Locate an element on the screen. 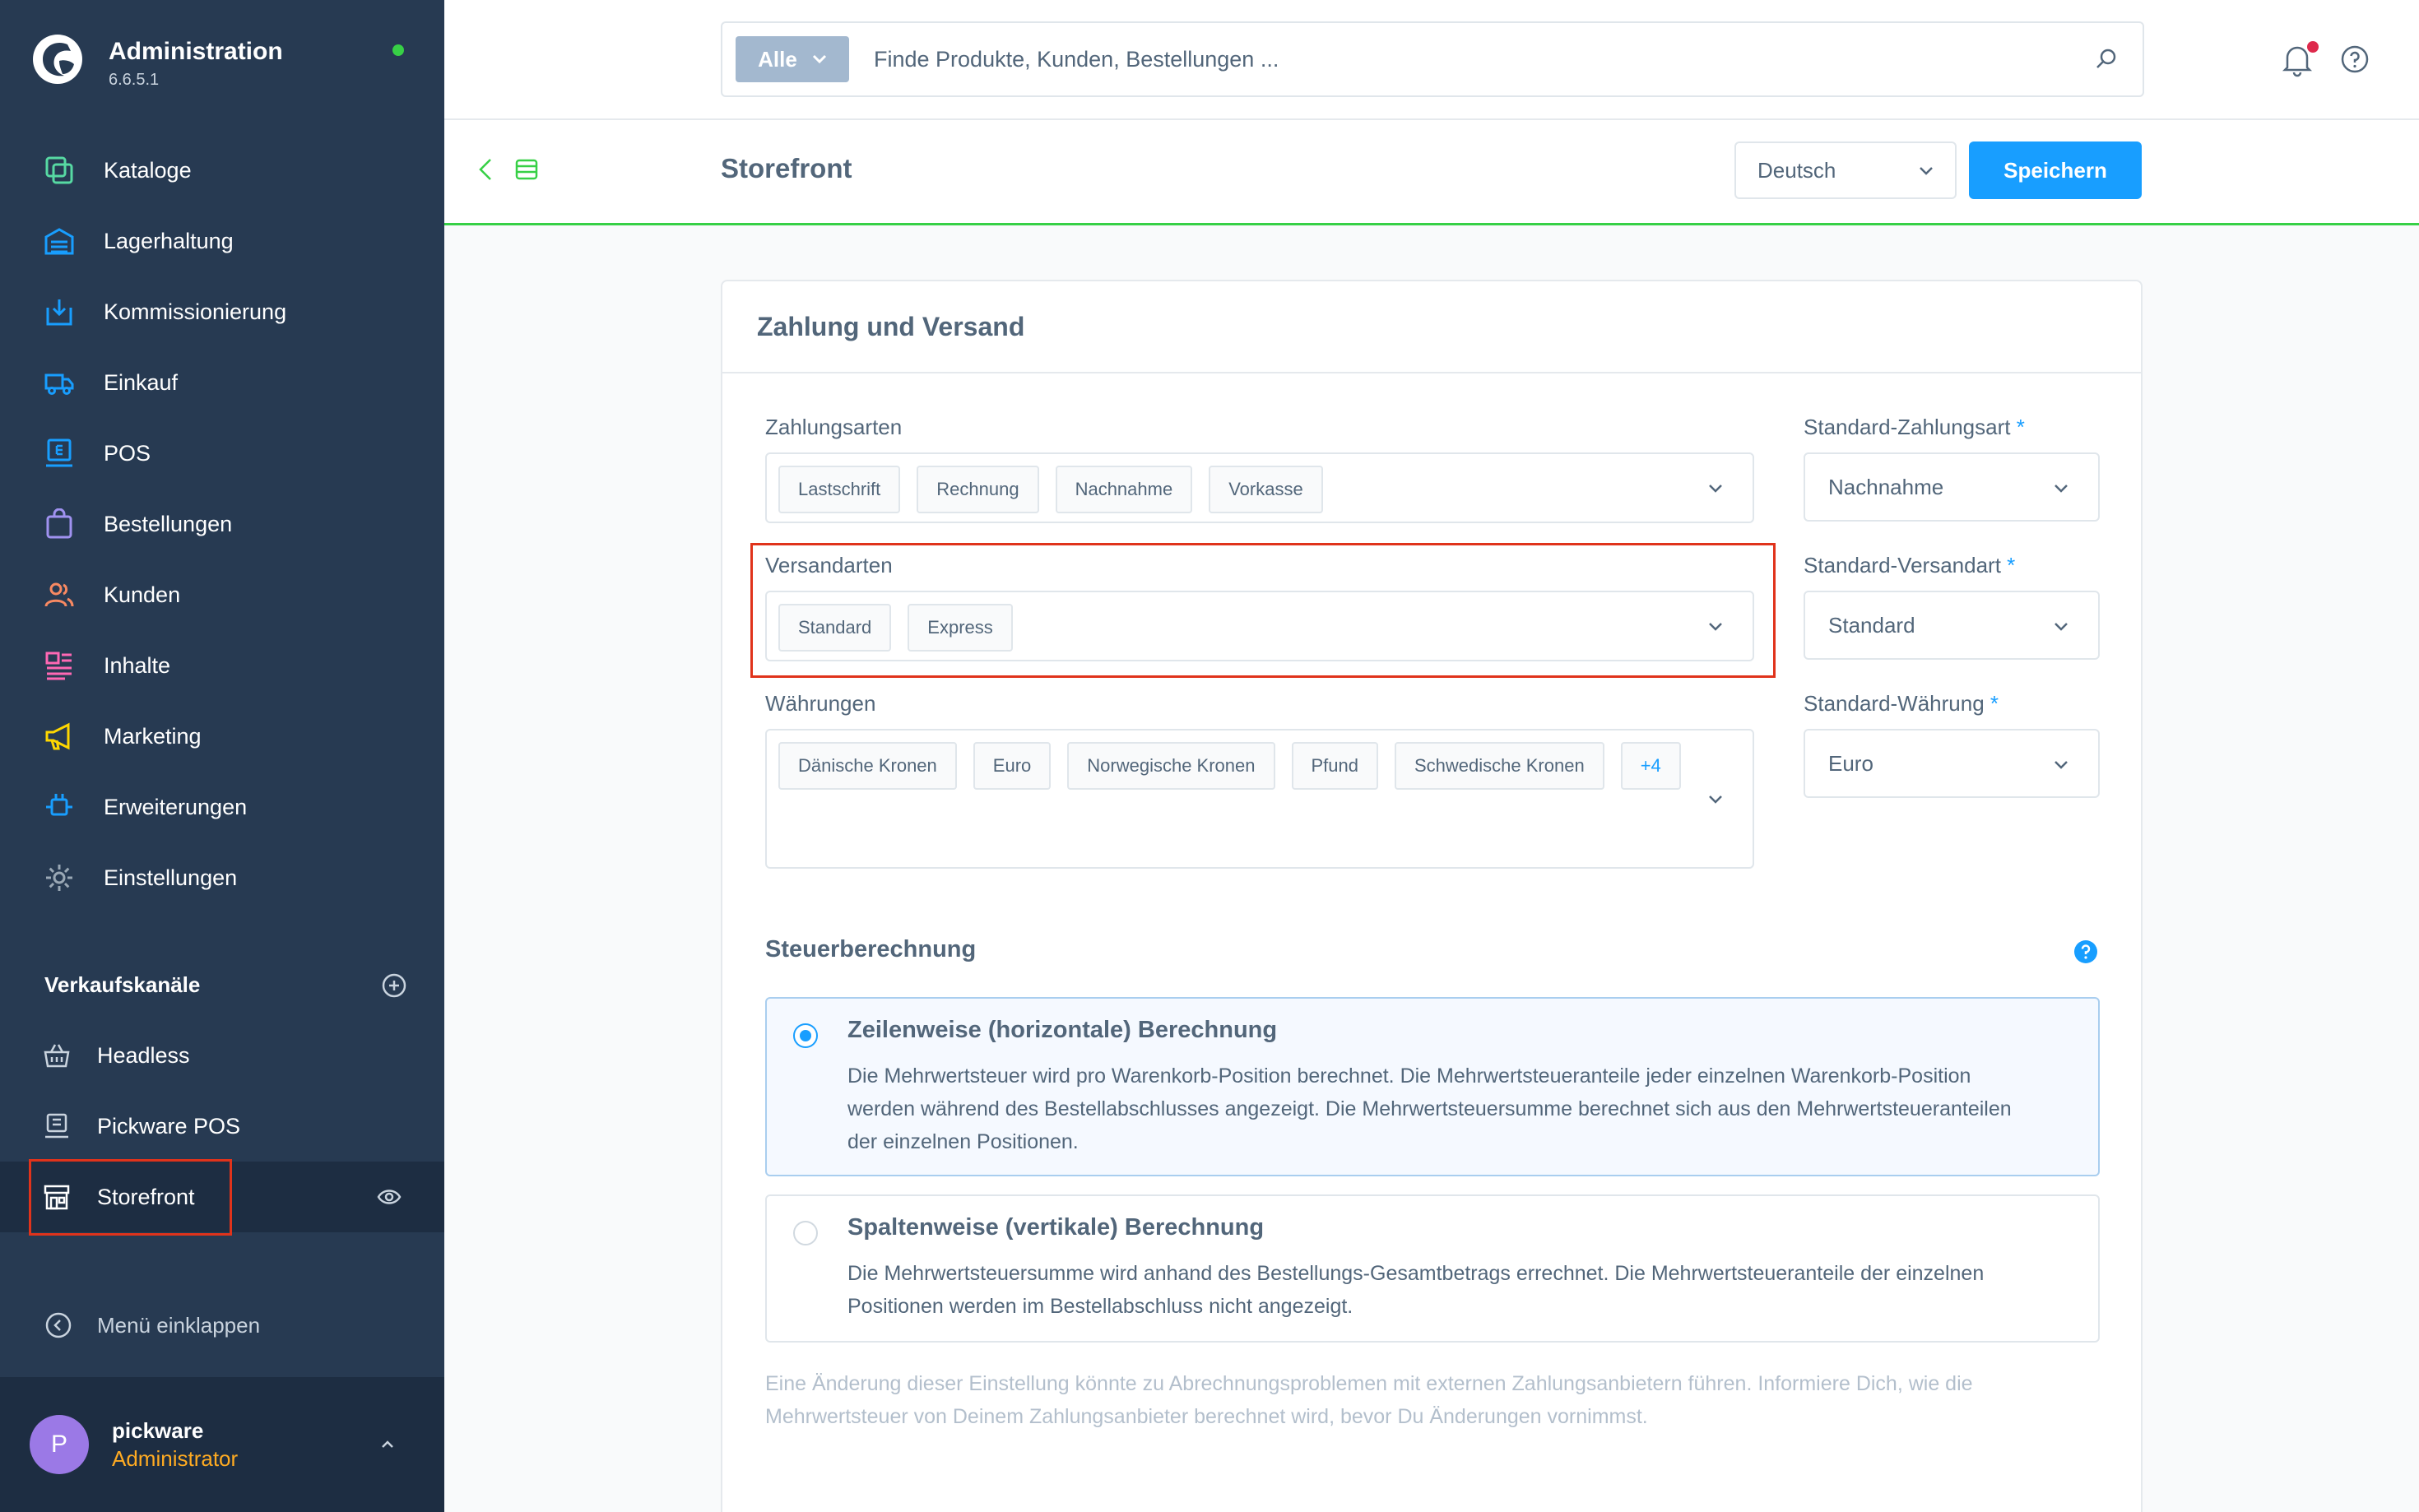 Image resolution: width=2419 pixels, height=1512 pixels. nav-item-kommissionierung: Kommissionierung is located at coordinates (222, 311).